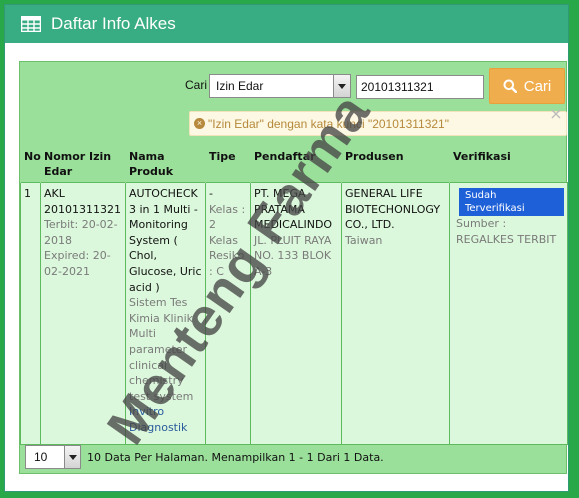 The width and height of the screenshot is (579, 498). I want to click on cell-tipe: - Kelas : 2 Kelas Resiko : C, so click(228, 313).